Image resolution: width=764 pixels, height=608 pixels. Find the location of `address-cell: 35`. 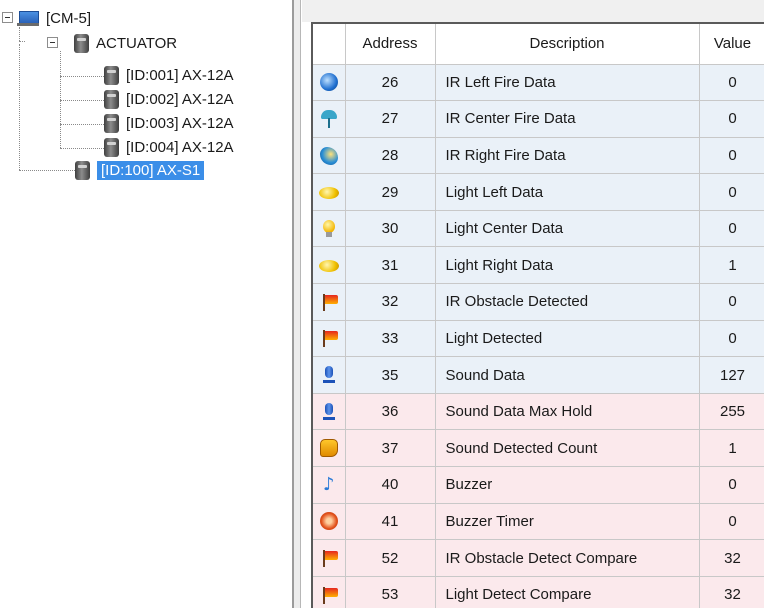

address-cell: 35 is located at coordinates (390, 375).